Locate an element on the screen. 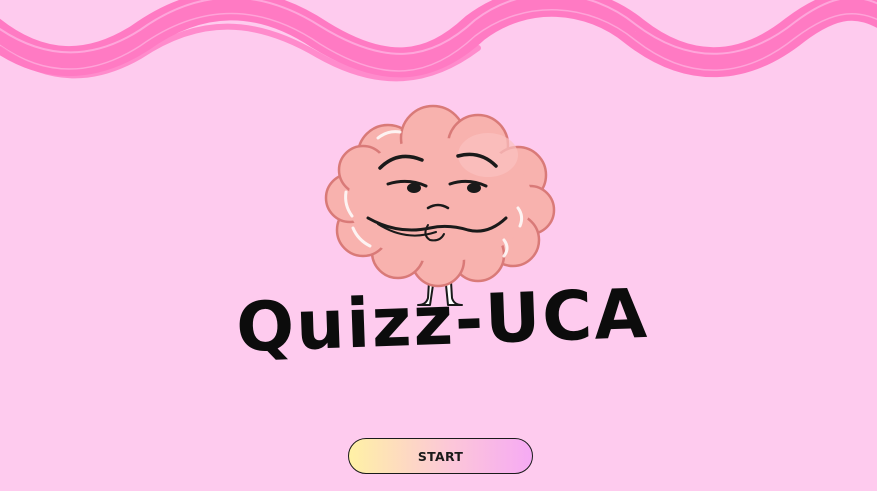 This screenshot has width=877, height=491. start-button-label: START is located at coordinates (440, 456).